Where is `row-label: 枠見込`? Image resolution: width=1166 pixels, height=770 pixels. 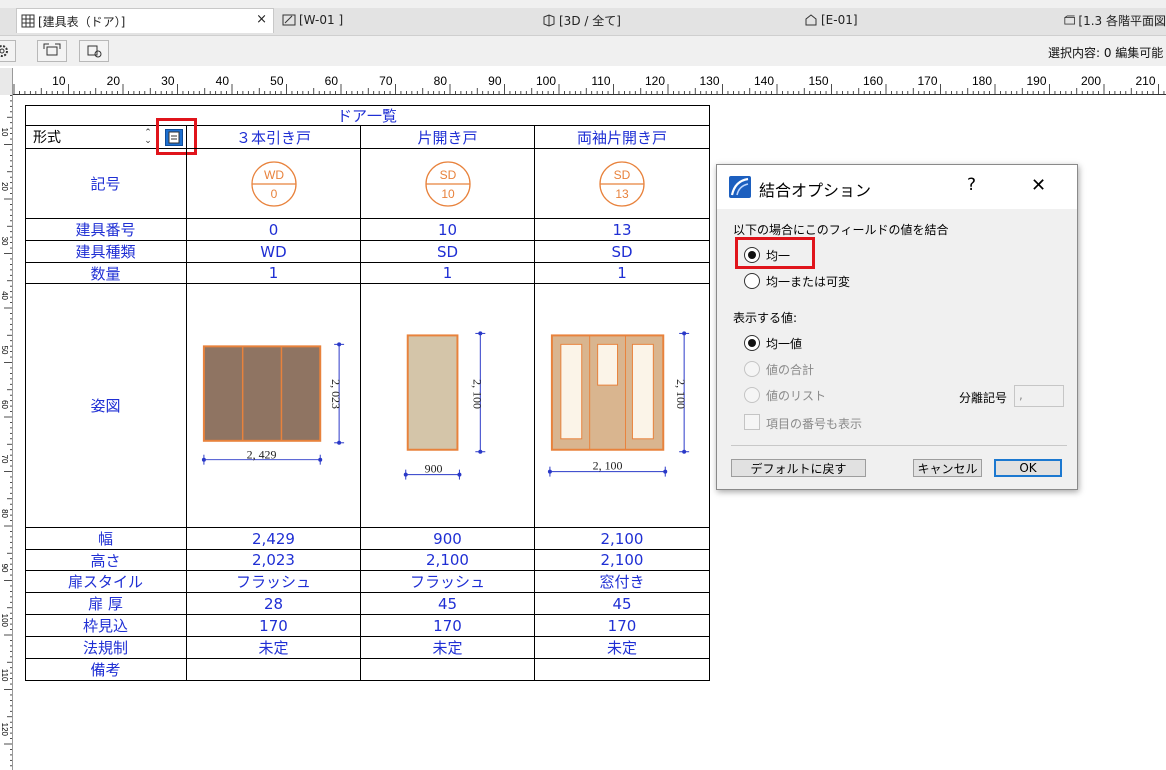
row-label: 枠見込 is located at coordinates (106, 626).